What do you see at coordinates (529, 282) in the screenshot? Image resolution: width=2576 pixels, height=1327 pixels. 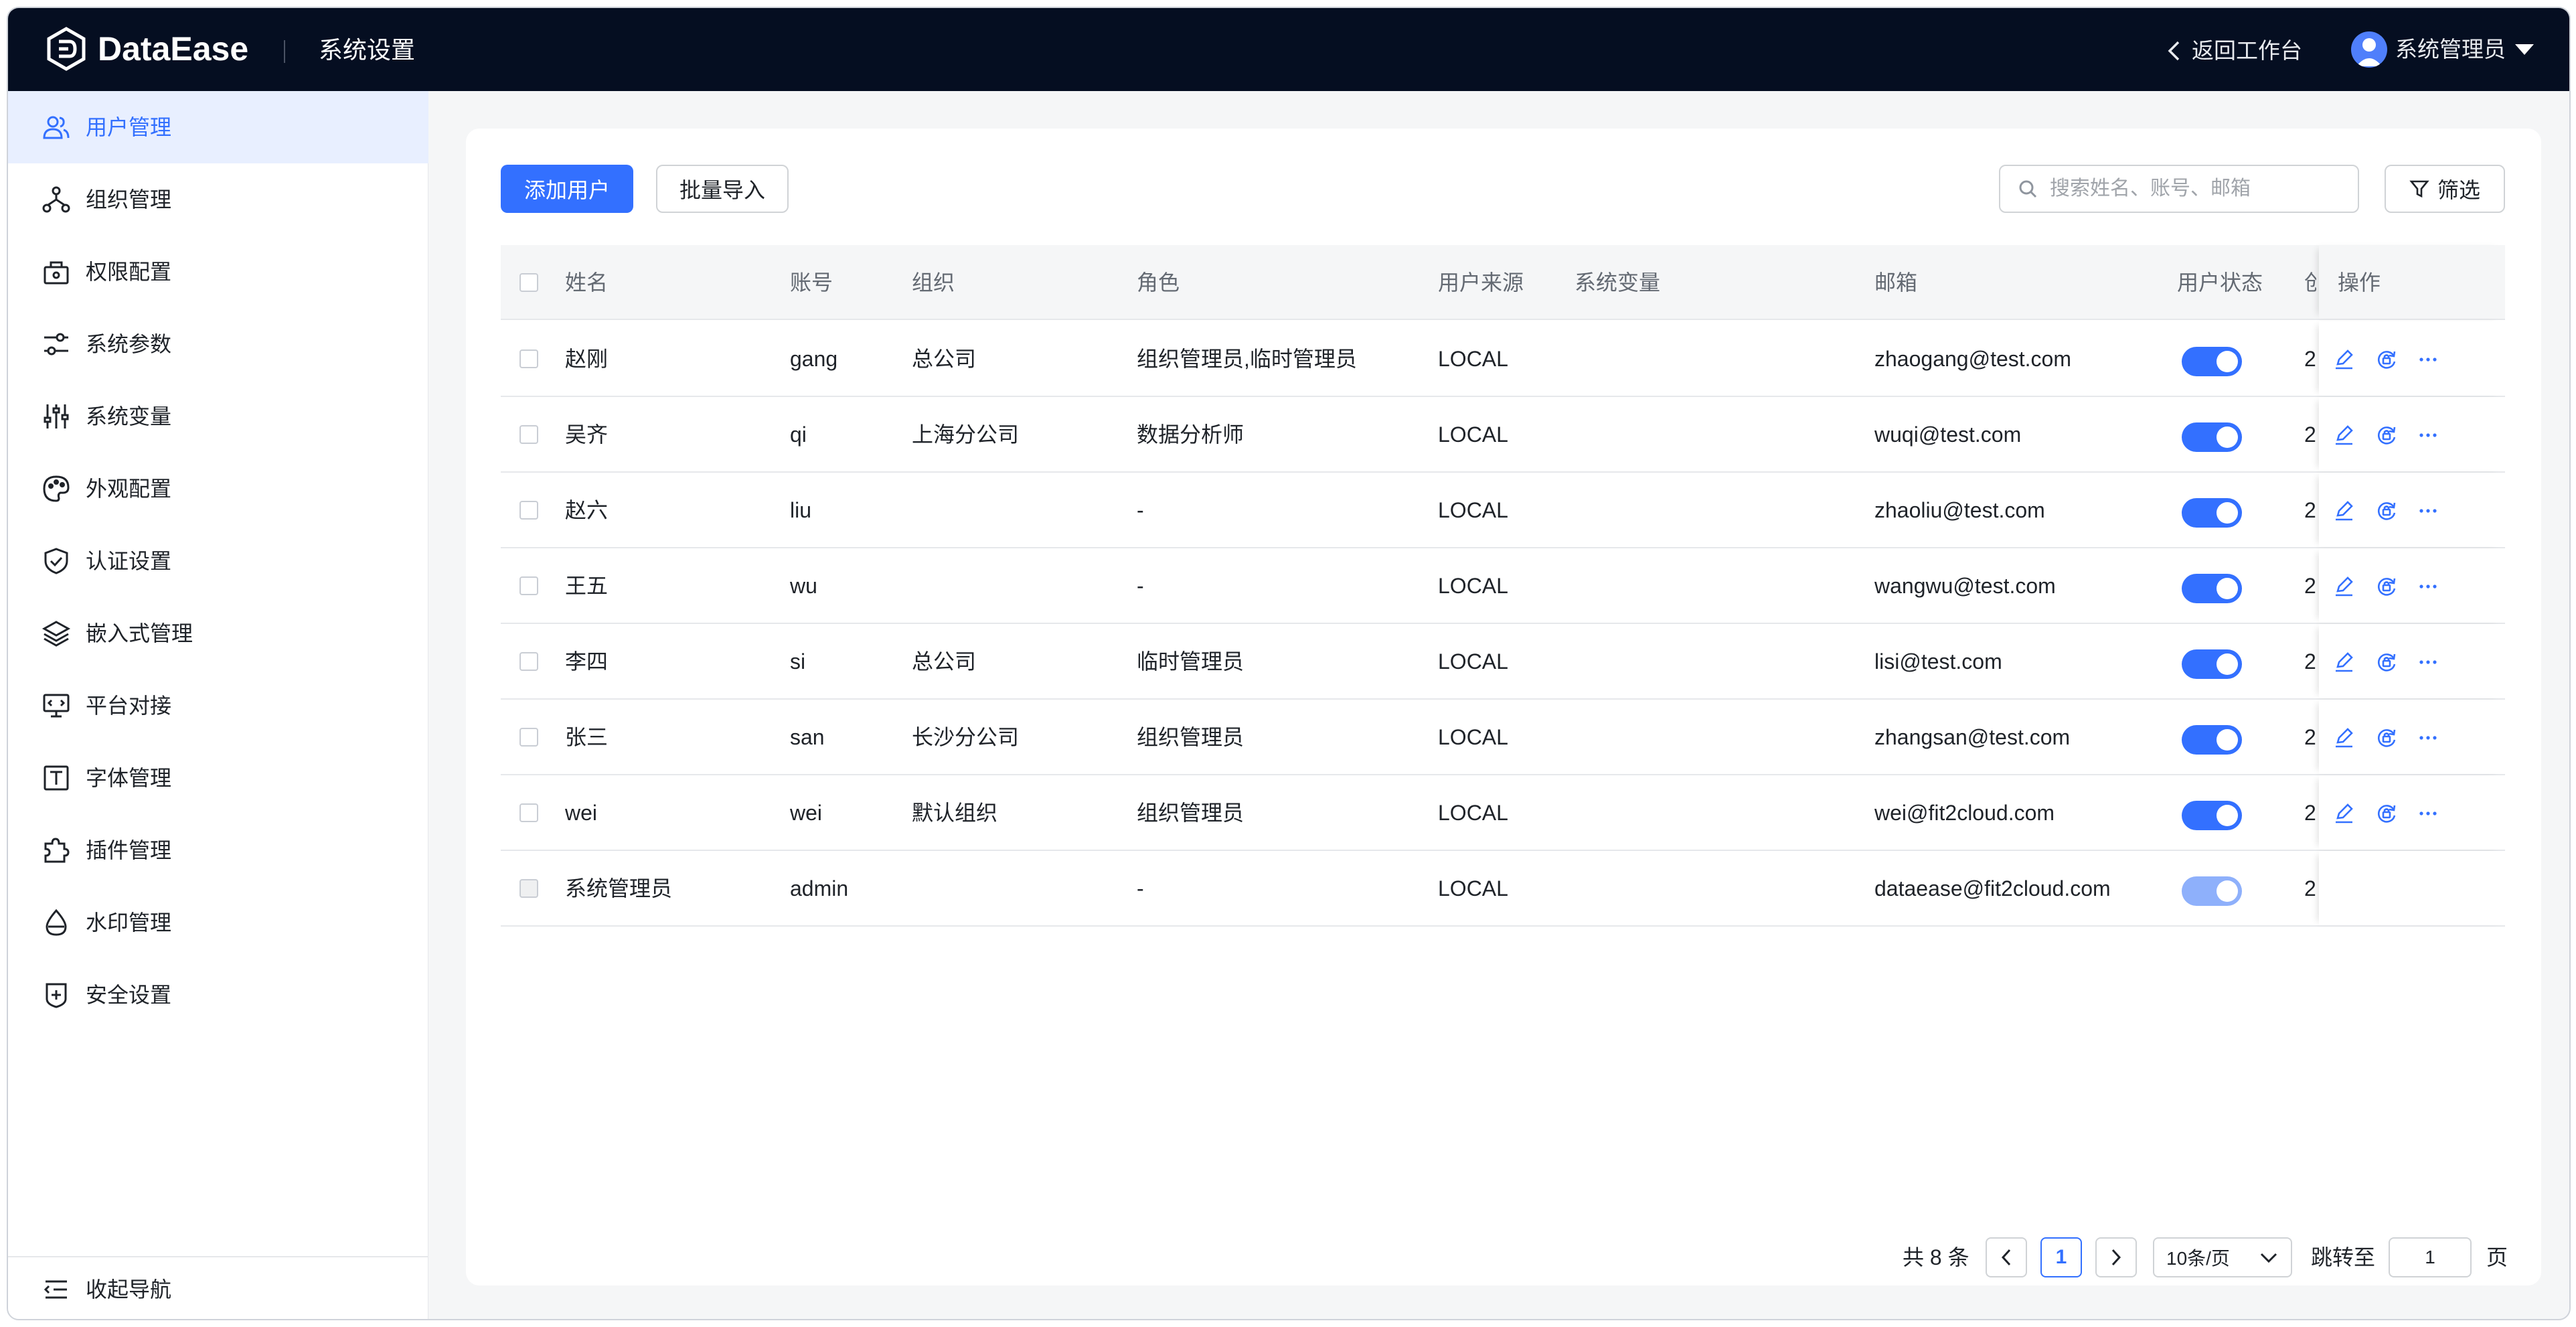 I see `select-all-checkbox` at bounding box center [529, 282].